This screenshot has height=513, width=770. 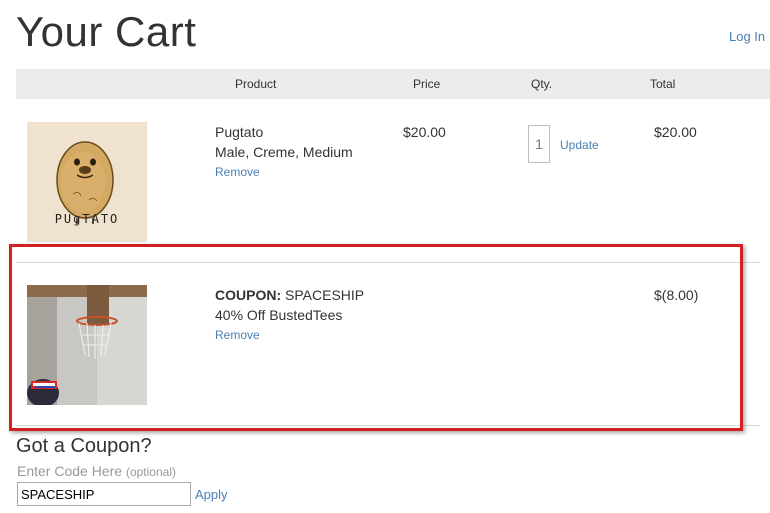 I want to click on coupon-total: $(8.00), so click(x=676, y=295).